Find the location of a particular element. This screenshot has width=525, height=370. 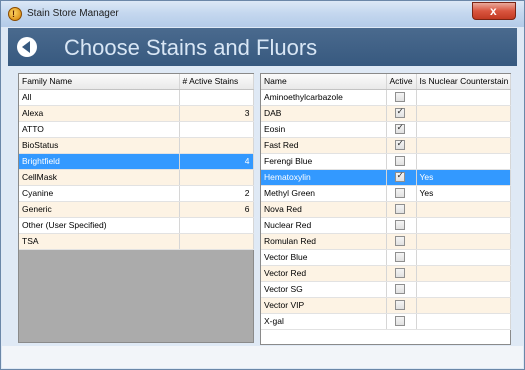

stain-row: Hematoxylin Yes is located at coordinates (386, 177).